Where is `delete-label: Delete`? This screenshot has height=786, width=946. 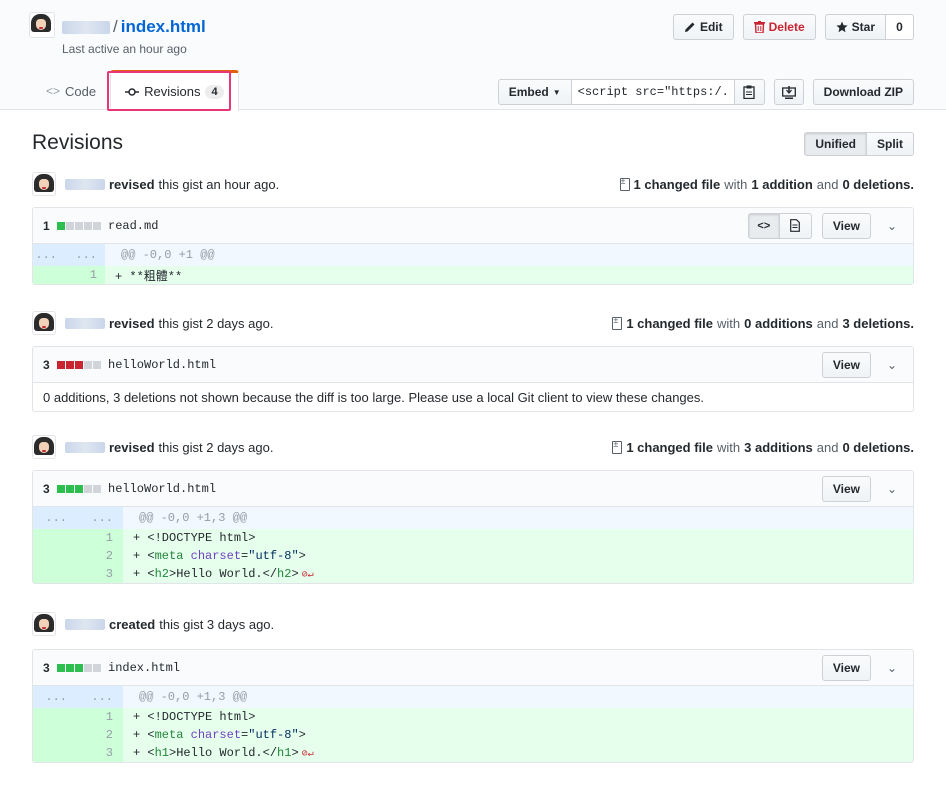 delete-label: Delete is located at coordinates (786, 27).